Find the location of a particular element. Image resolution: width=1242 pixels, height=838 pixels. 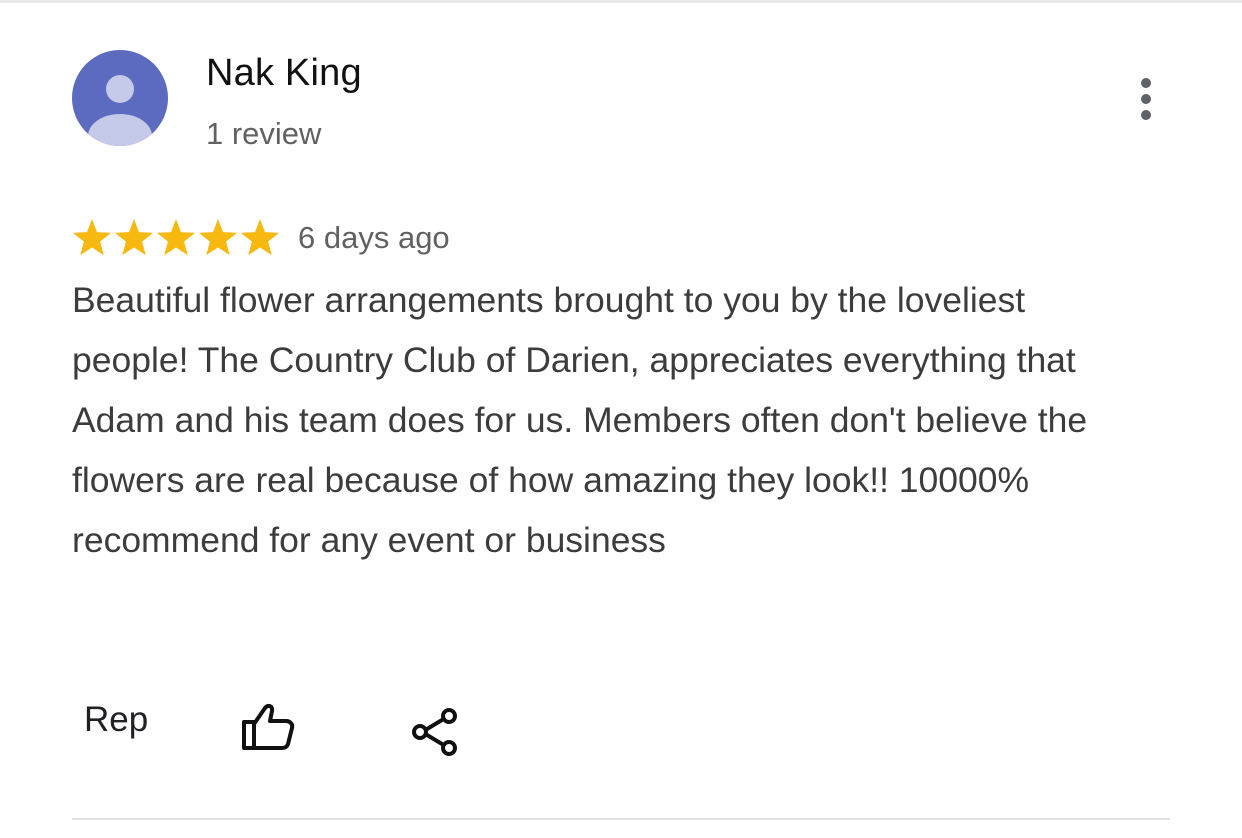

thumbs-up-icon is located at coordinates (268, 726).